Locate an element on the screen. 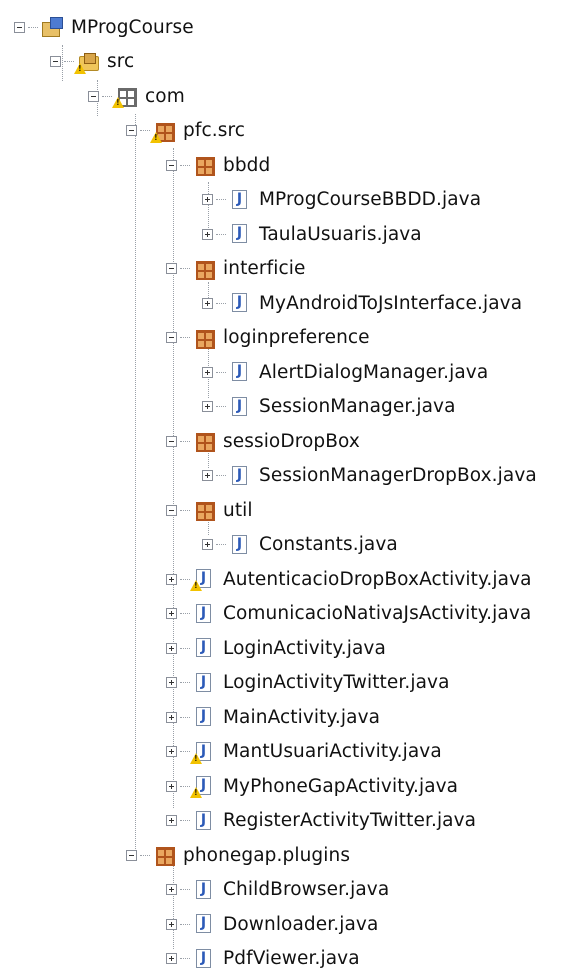  tree-item-folder: src is located at coordinates (92, 62).